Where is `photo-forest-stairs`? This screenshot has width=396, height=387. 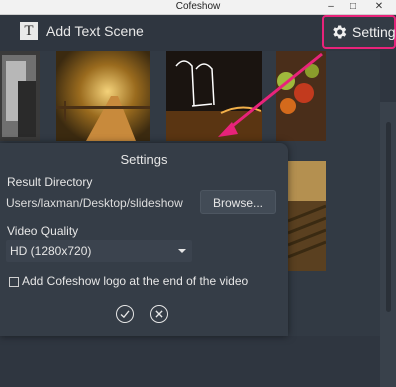
photo-forest-stairs is located at coordinates (307, 216).